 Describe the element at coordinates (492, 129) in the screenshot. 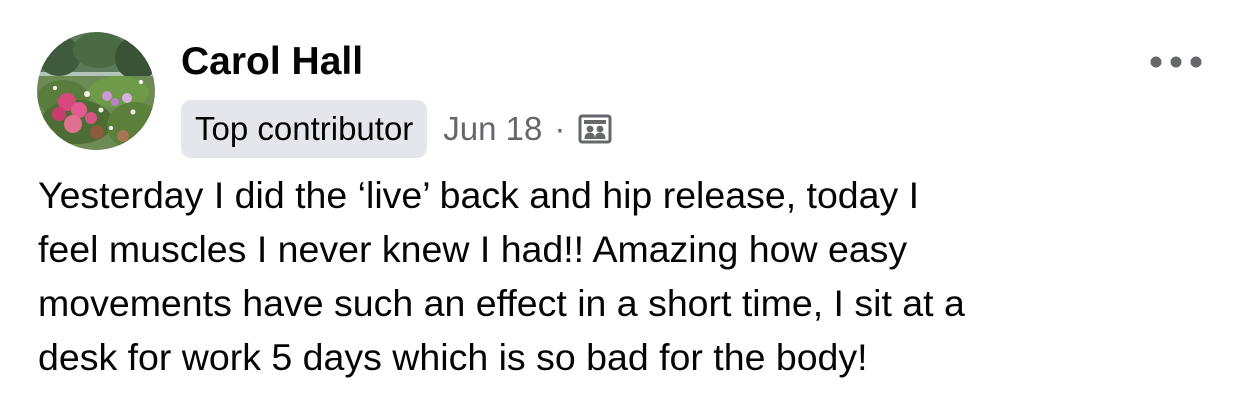

I see `post-date: Jun 18` at that location.